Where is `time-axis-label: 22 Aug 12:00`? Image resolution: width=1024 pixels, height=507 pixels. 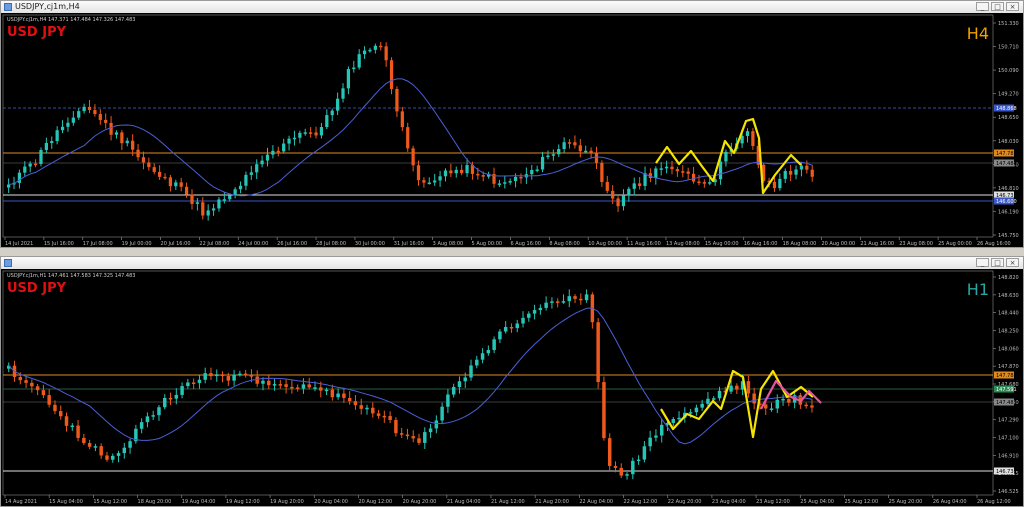
time-axis-label: 22 Aug 12:00 is located at coordinates (641, 502).